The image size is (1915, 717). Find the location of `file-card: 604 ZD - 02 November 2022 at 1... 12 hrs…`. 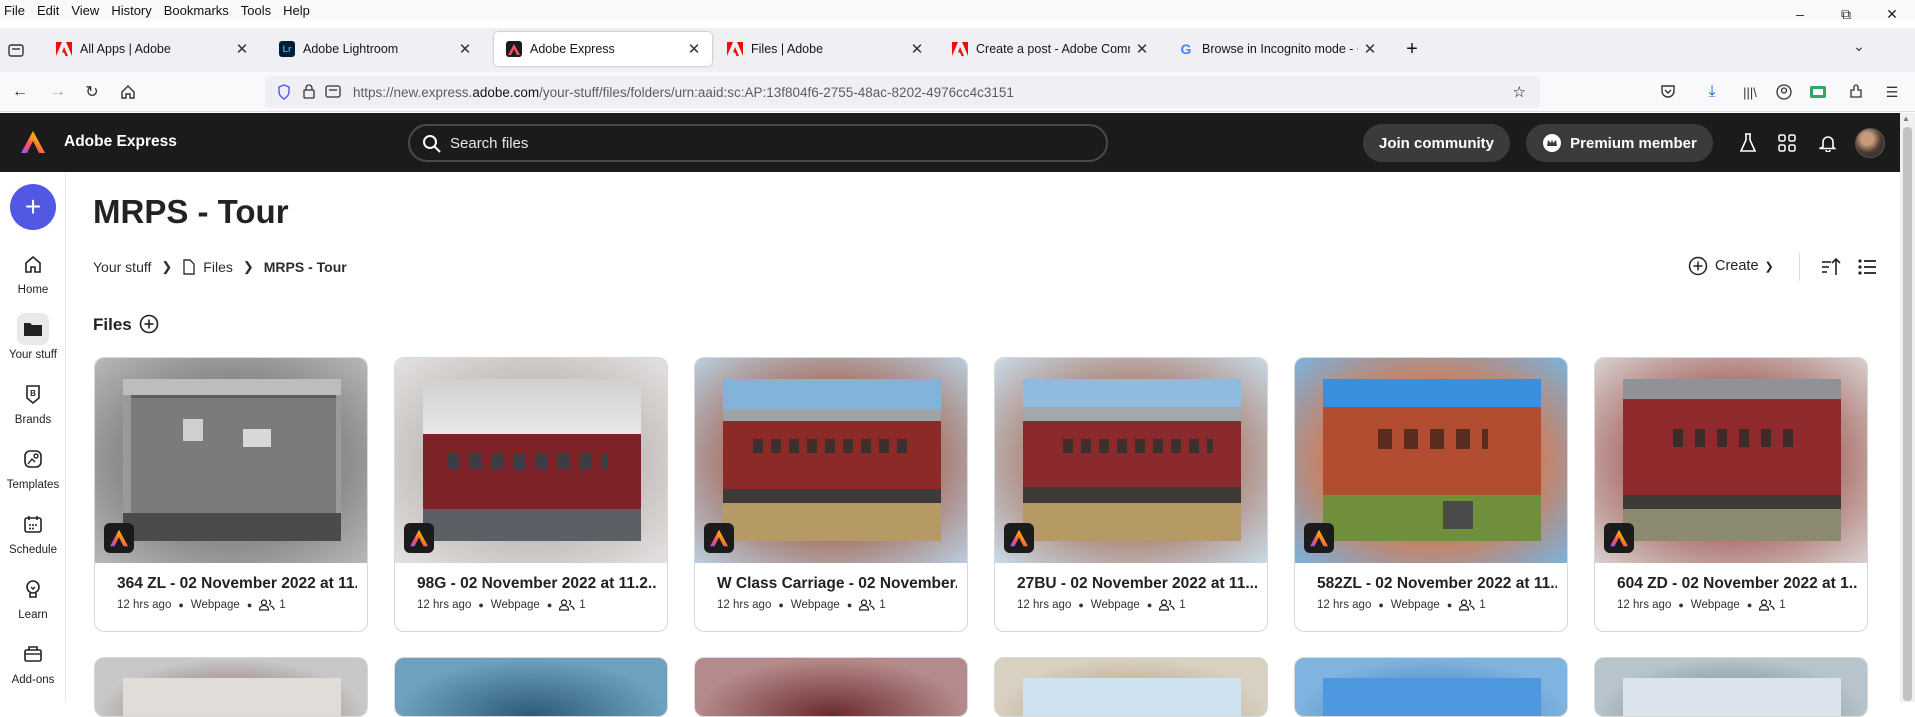

file-card: 604 ZD - 02 November 2022 at 1... 12 hrs… is located at coordinates (1731, 494).